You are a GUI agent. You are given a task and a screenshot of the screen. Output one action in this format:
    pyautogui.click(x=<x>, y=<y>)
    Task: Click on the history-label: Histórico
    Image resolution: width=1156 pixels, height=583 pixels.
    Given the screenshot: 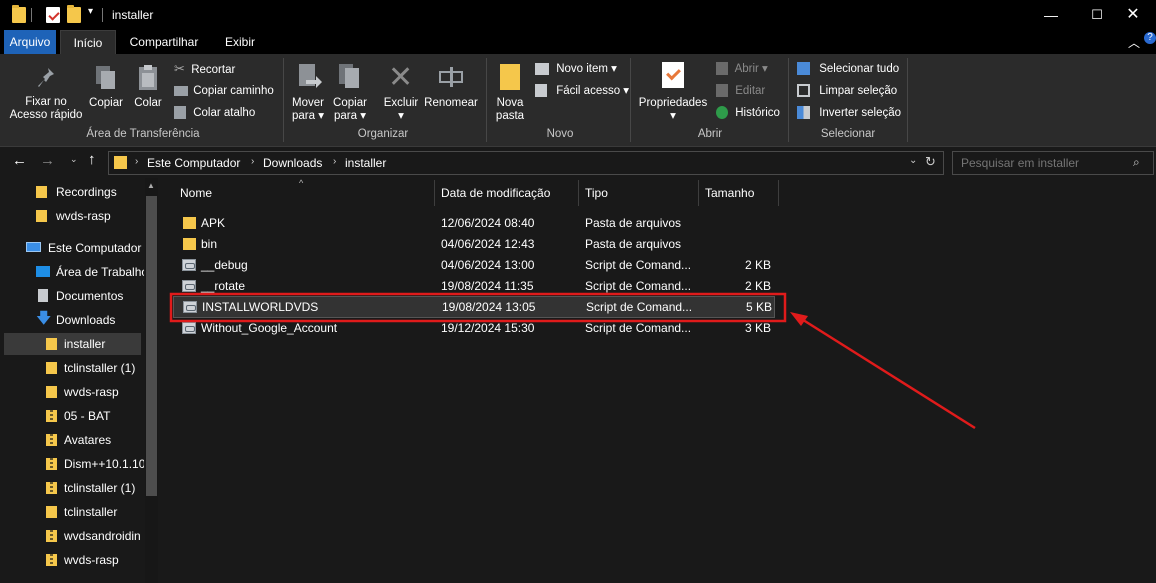 What is the action you would take?
    pyautogui.click(x=757, y=113)
    